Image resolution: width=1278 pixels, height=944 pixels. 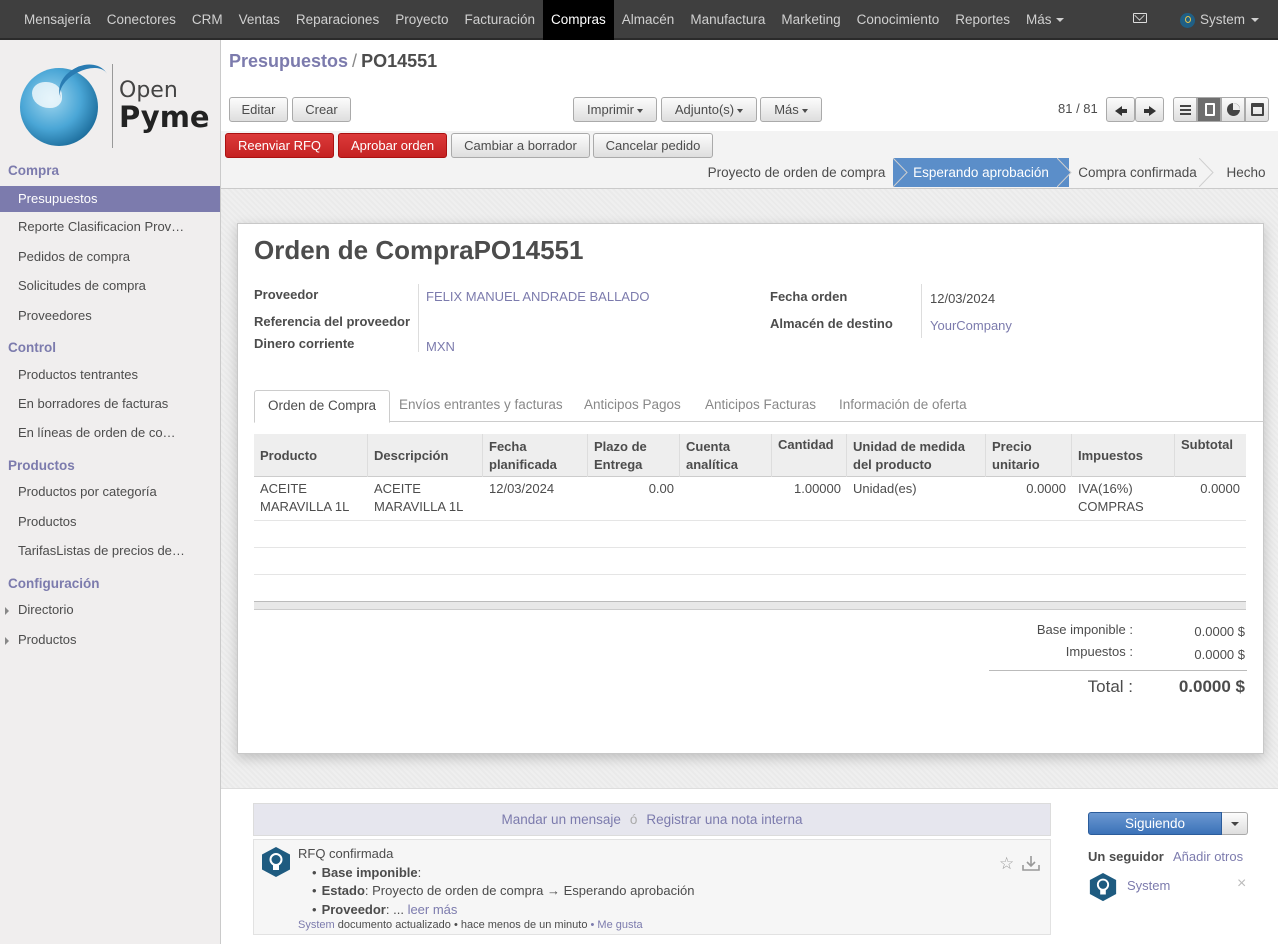 I want to click on user-avatar-icon, so click(x=1187, y=20).